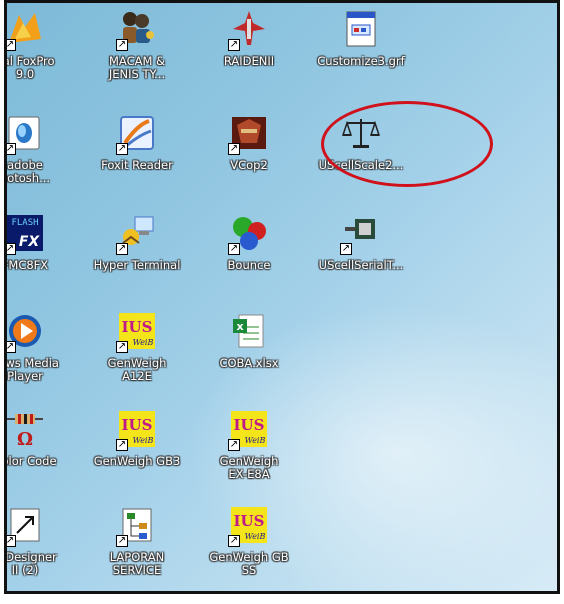 The height and width of the screenshot is (604, 564). Describe the element at coordinates (44, 453) in the screenshot. I see `colorcode-shortcut: Ω Color Code` at that location.